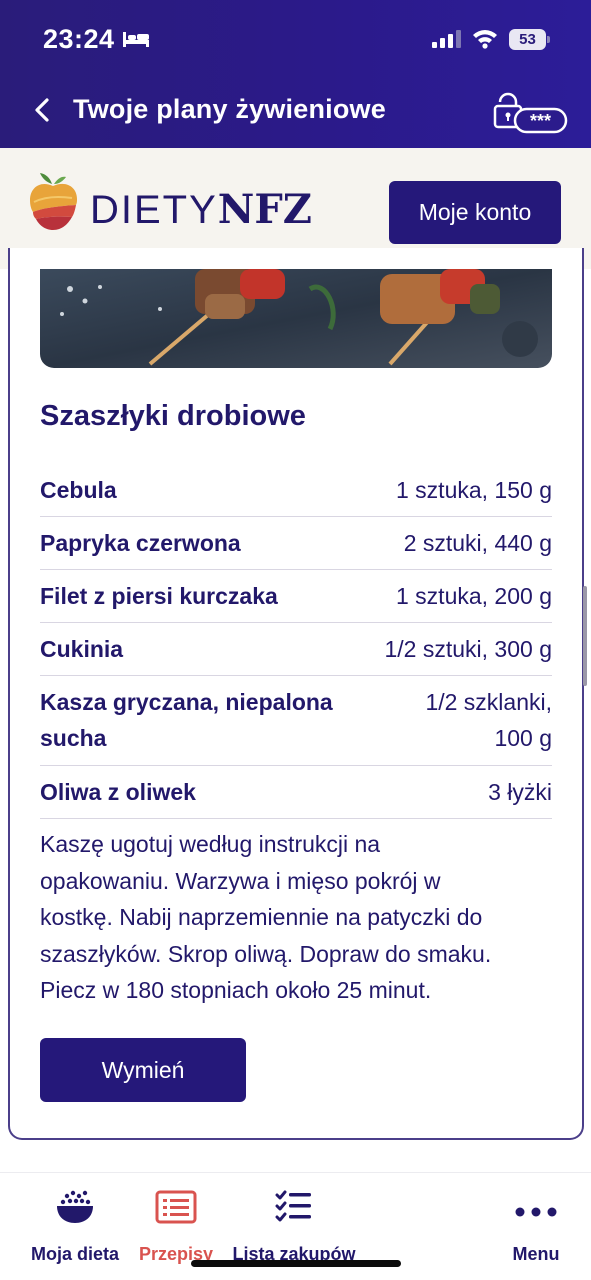 This screenshot has height=1280, width=591. Describe the element at coordinates (536, 1212) in the screenshot. I see `more-dots-icon` at that location.